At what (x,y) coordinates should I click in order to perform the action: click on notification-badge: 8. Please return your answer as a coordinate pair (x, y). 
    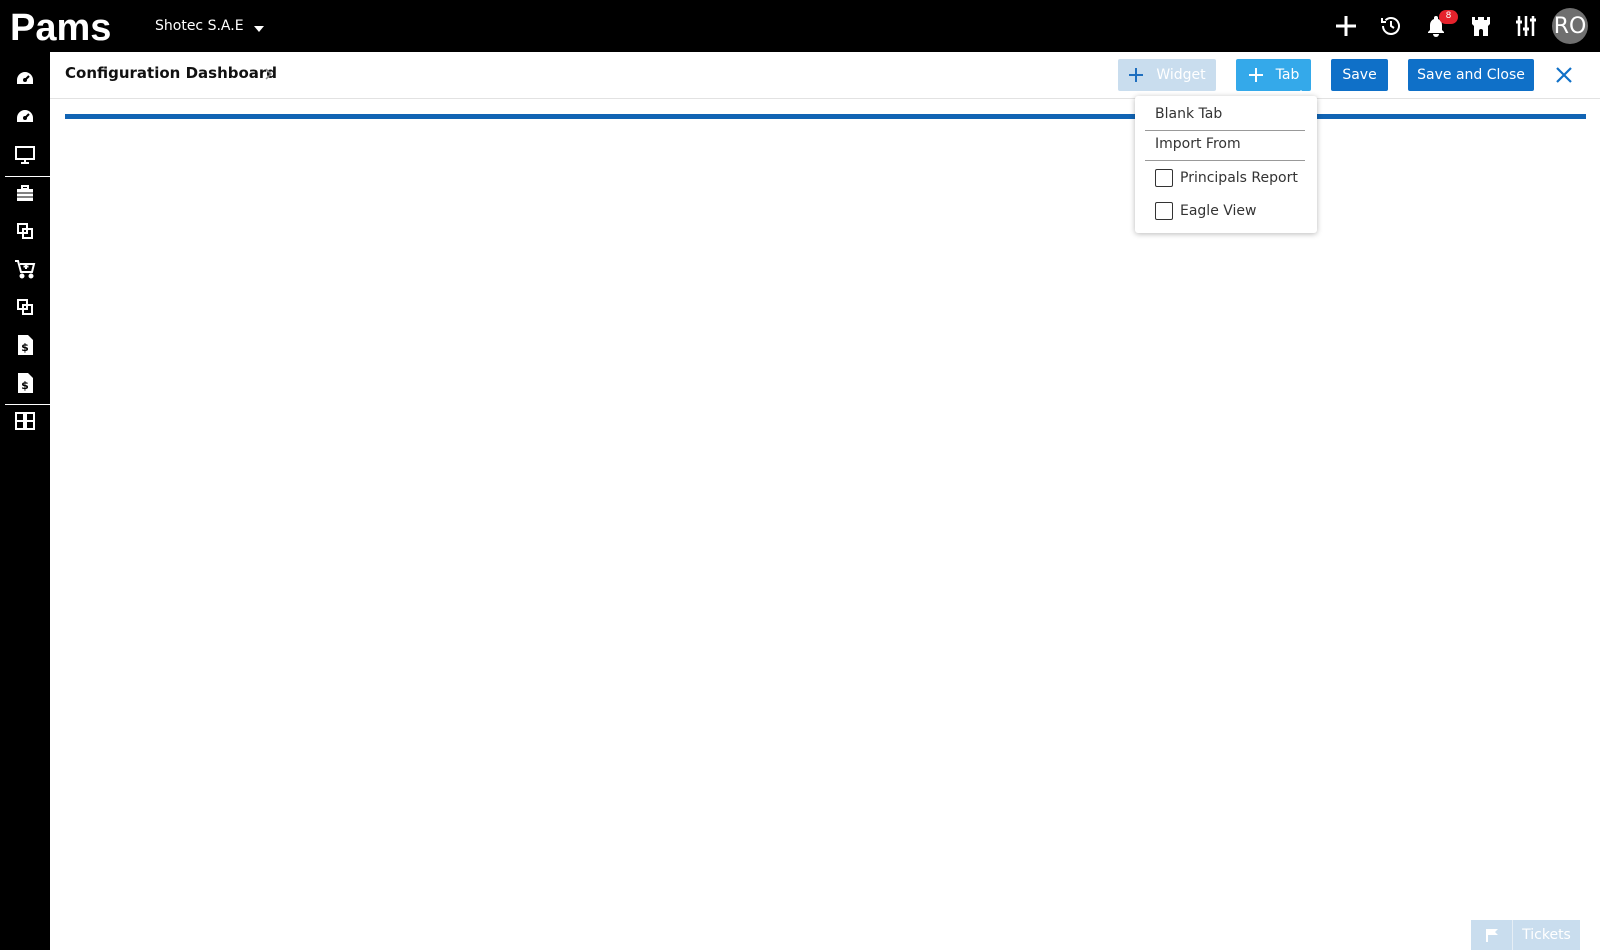
    Looking at the image, I should click on (1448, 17).